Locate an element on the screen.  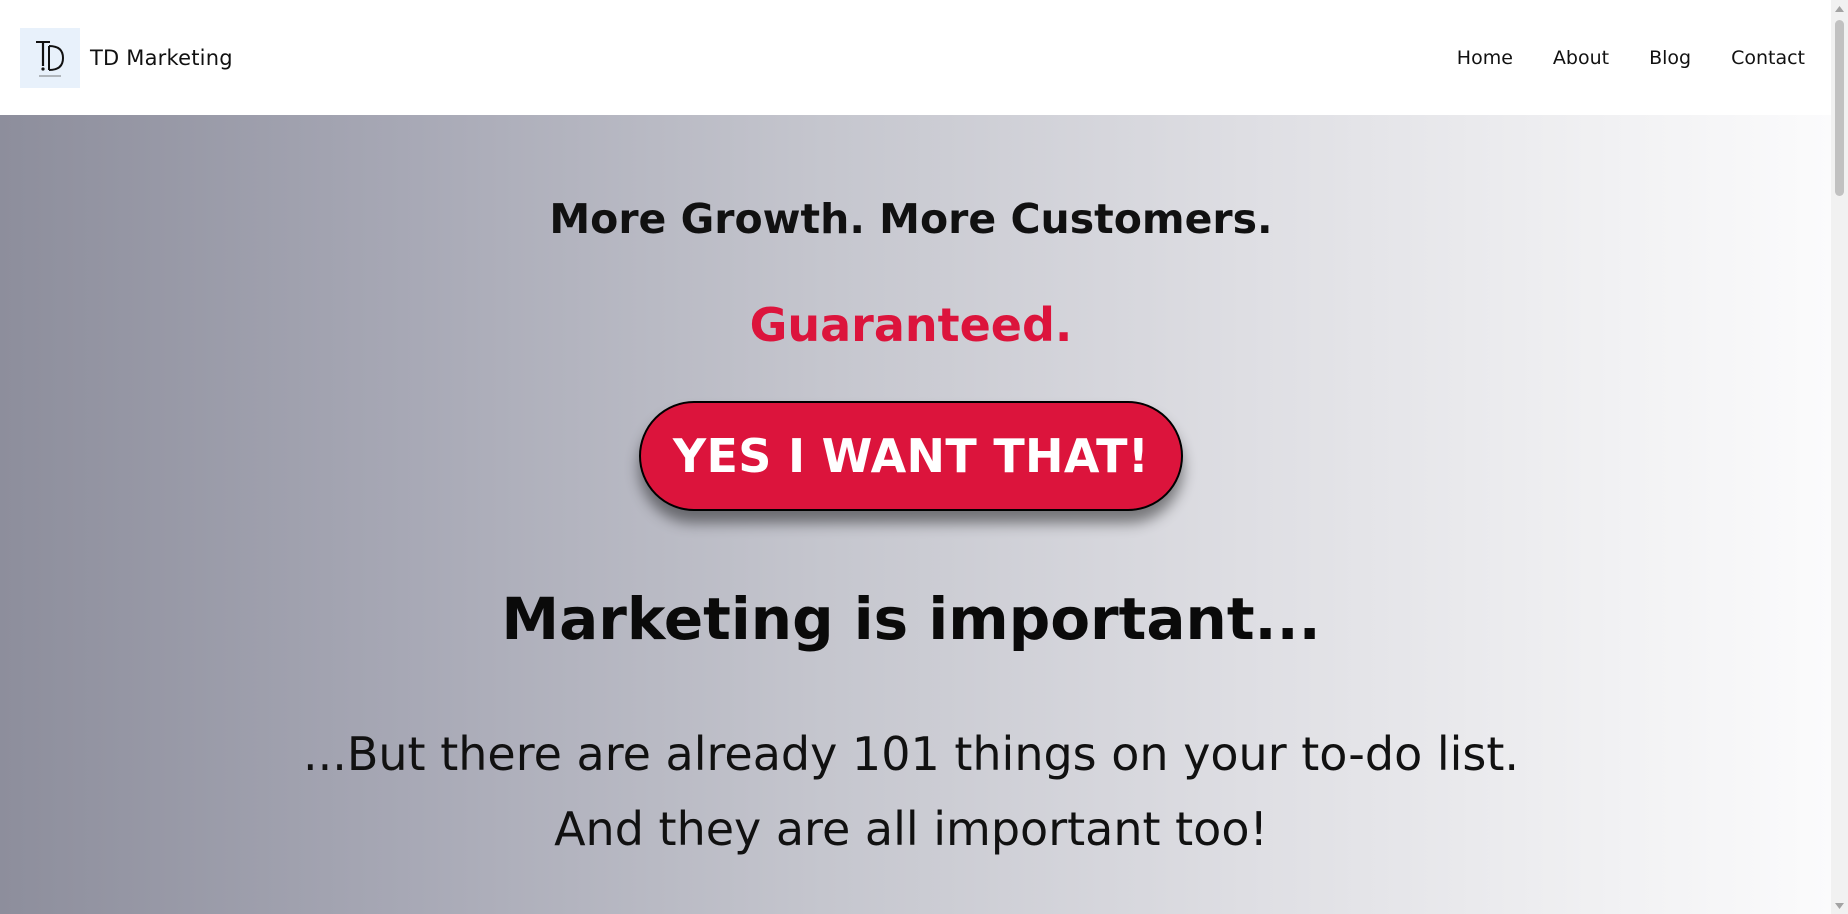
cta-wrapper: YES I WANT THAT! is located at coordinates (911, 456).